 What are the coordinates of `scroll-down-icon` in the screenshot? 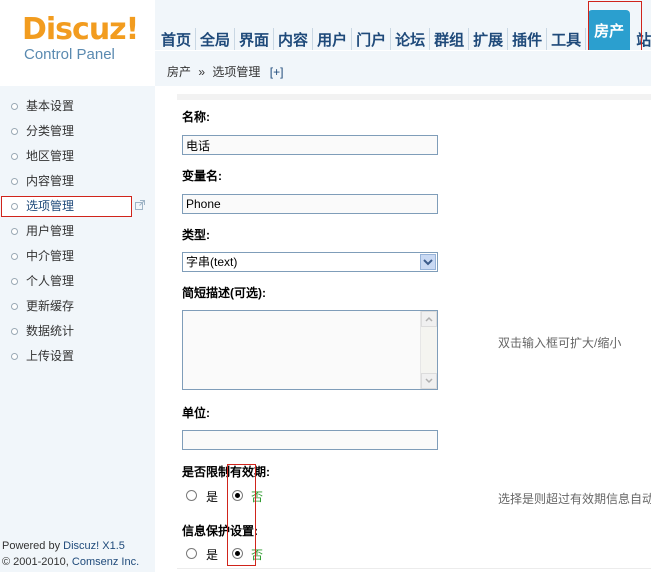 It's located at (429, 381).